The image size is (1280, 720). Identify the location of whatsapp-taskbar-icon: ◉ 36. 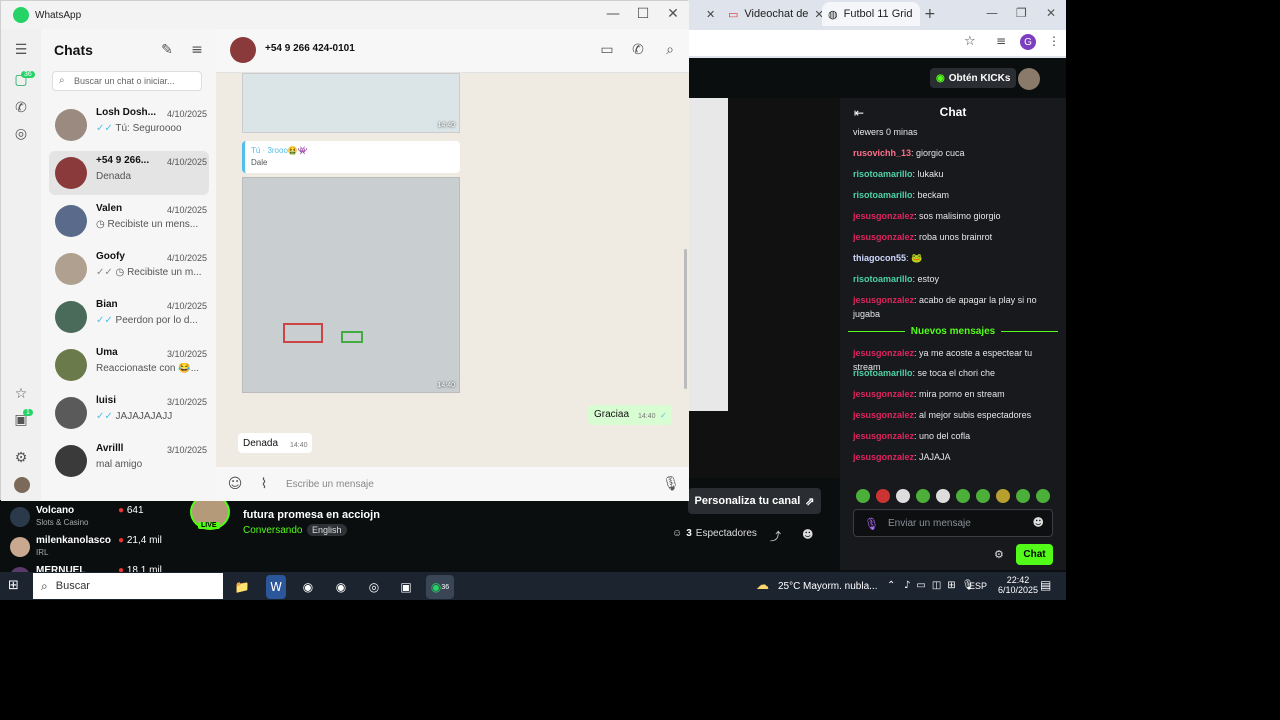
(440, 587).